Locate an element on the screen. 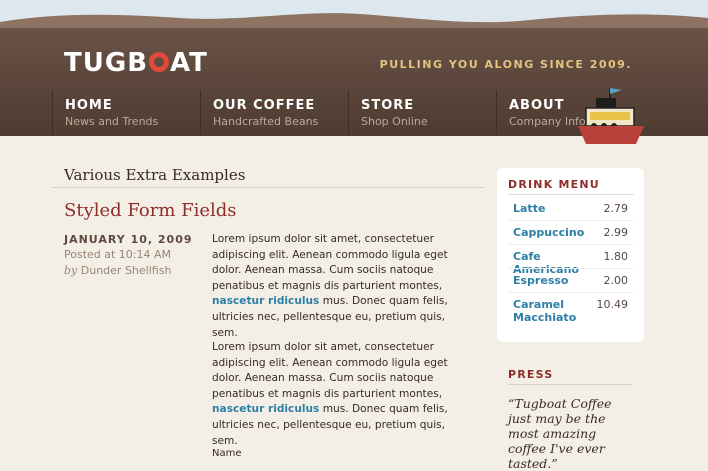 This screenshot has width=708, height=471. site-logo: TUGB AT is located at coordinates (136, 63).